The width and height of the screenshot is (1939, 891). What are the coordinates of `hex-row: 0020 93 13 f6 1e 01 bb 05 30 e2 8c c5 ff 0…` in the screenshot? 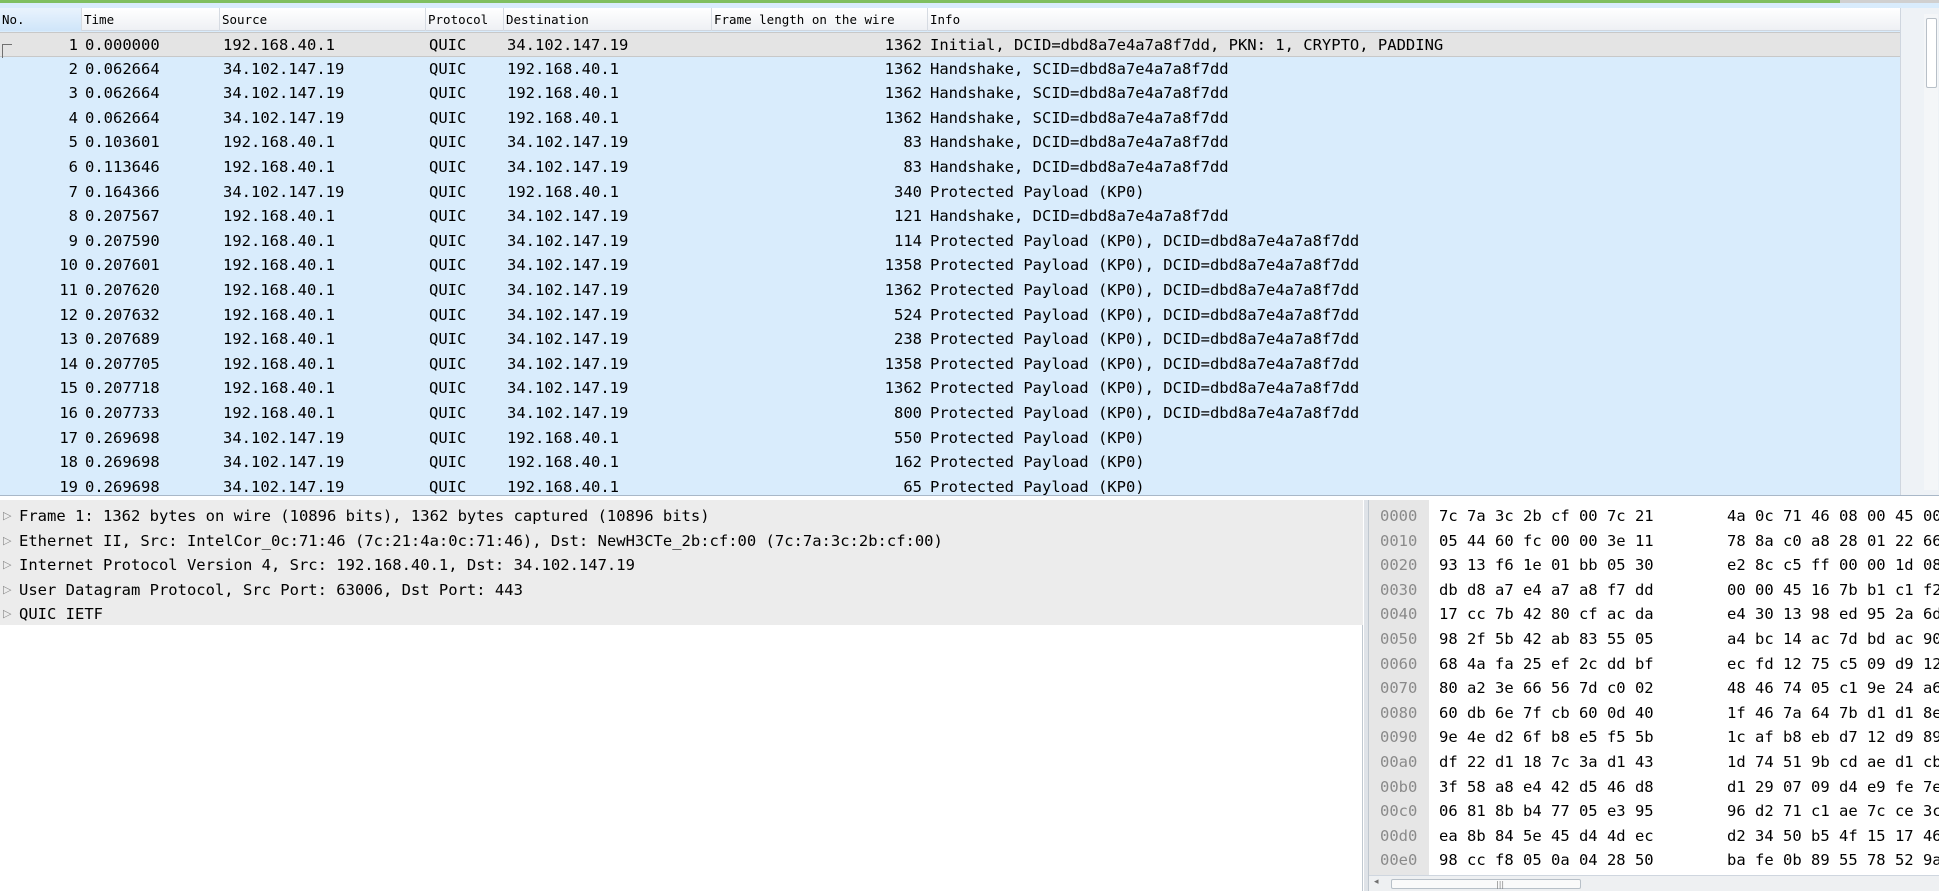 It's located at (1654, 565).